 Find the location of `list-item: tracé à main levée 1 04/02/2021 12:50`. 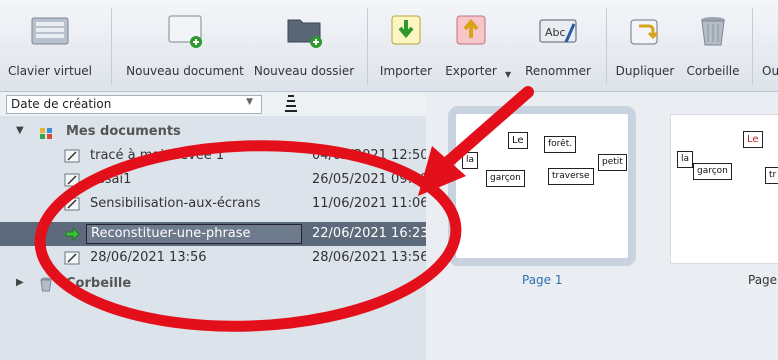

list-item: tracé à main levée 1 04/02/2021 12:50 is located at coordinates (214, 156).